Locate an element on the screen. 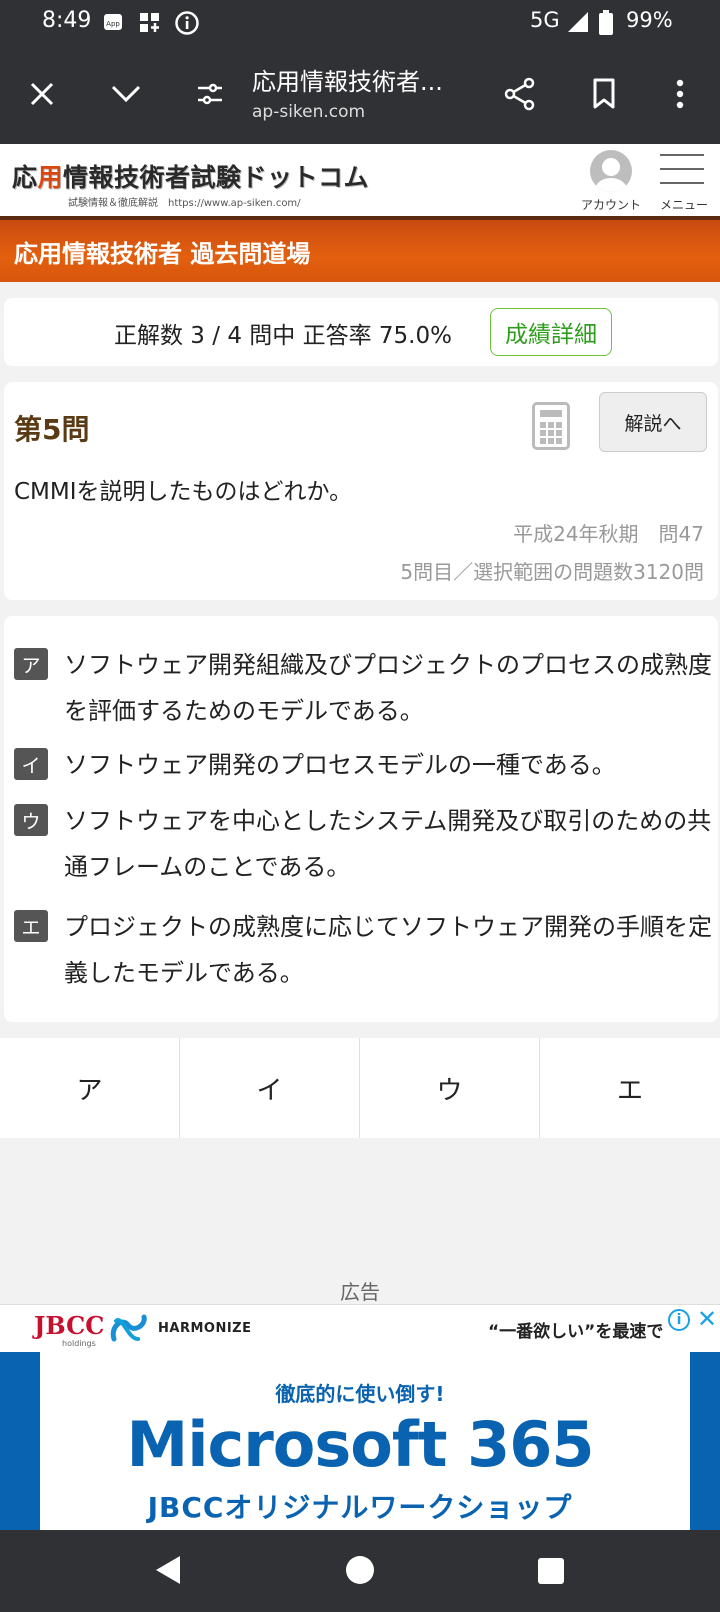 The image size is (720, 1612). account-button: アカウント is located at coordinates (611, 181).